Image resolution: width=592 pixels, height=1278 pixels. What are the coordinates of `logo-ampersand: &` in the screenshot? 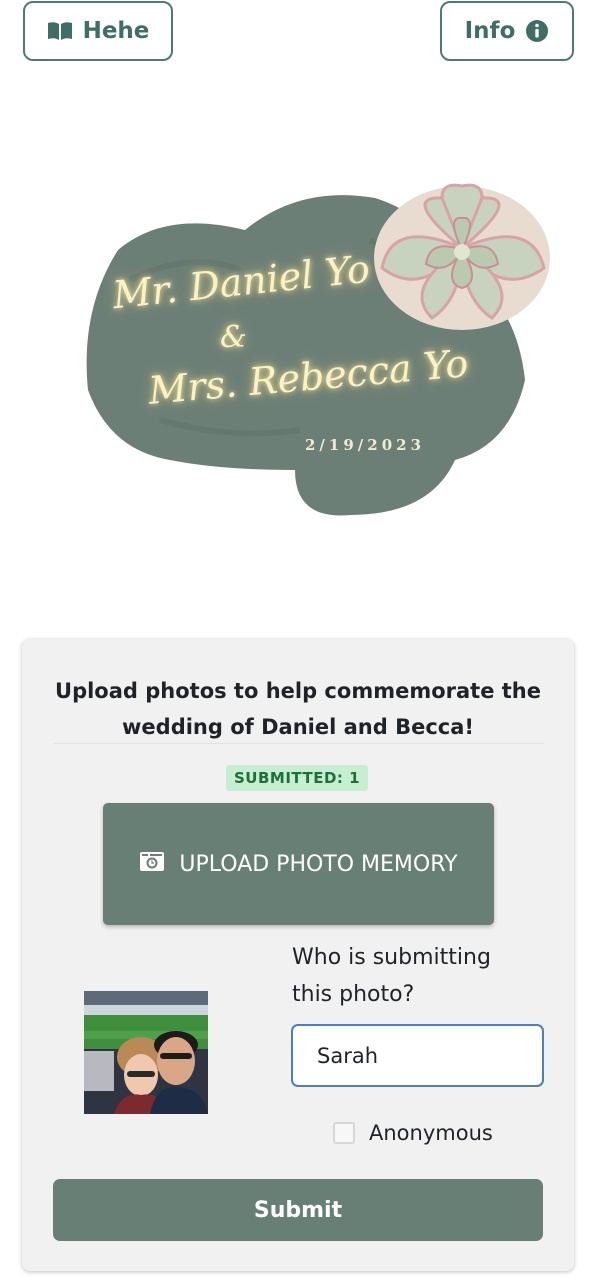 It's located at (233, 337).